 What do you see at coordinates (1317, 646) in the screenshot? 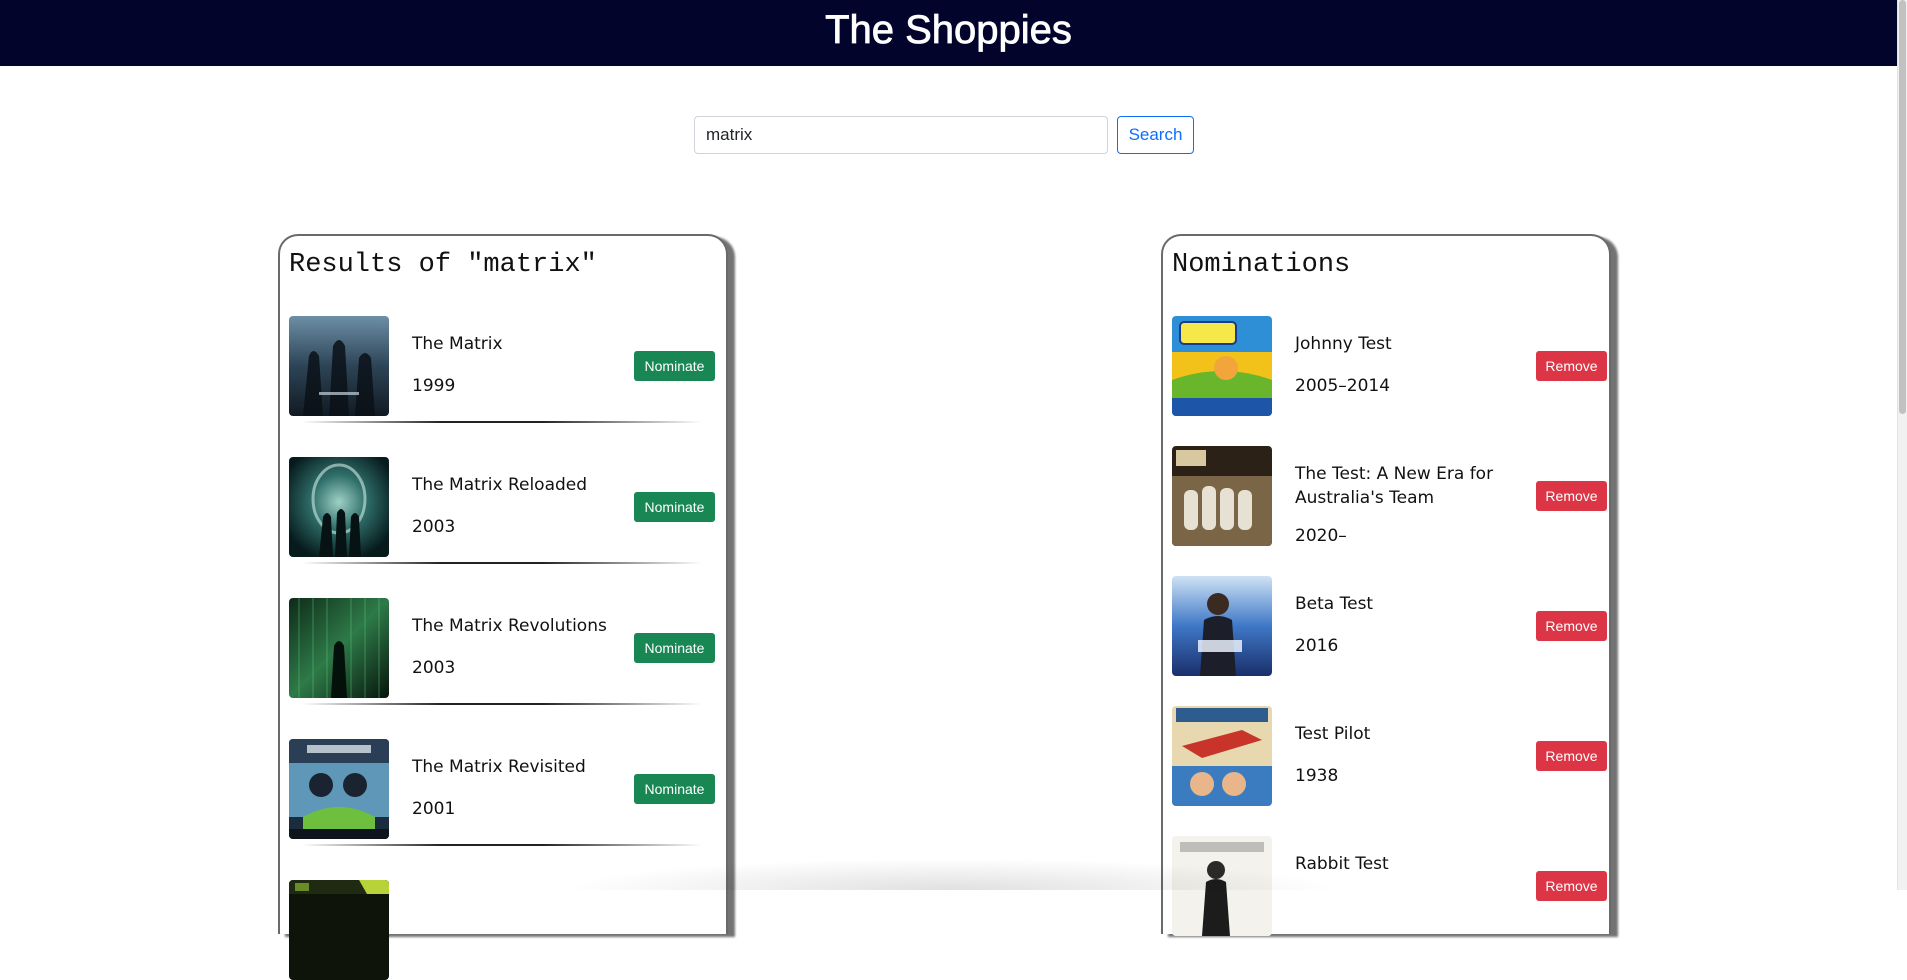
I see `show-year: 2016` at bounding box center [1317, 646].